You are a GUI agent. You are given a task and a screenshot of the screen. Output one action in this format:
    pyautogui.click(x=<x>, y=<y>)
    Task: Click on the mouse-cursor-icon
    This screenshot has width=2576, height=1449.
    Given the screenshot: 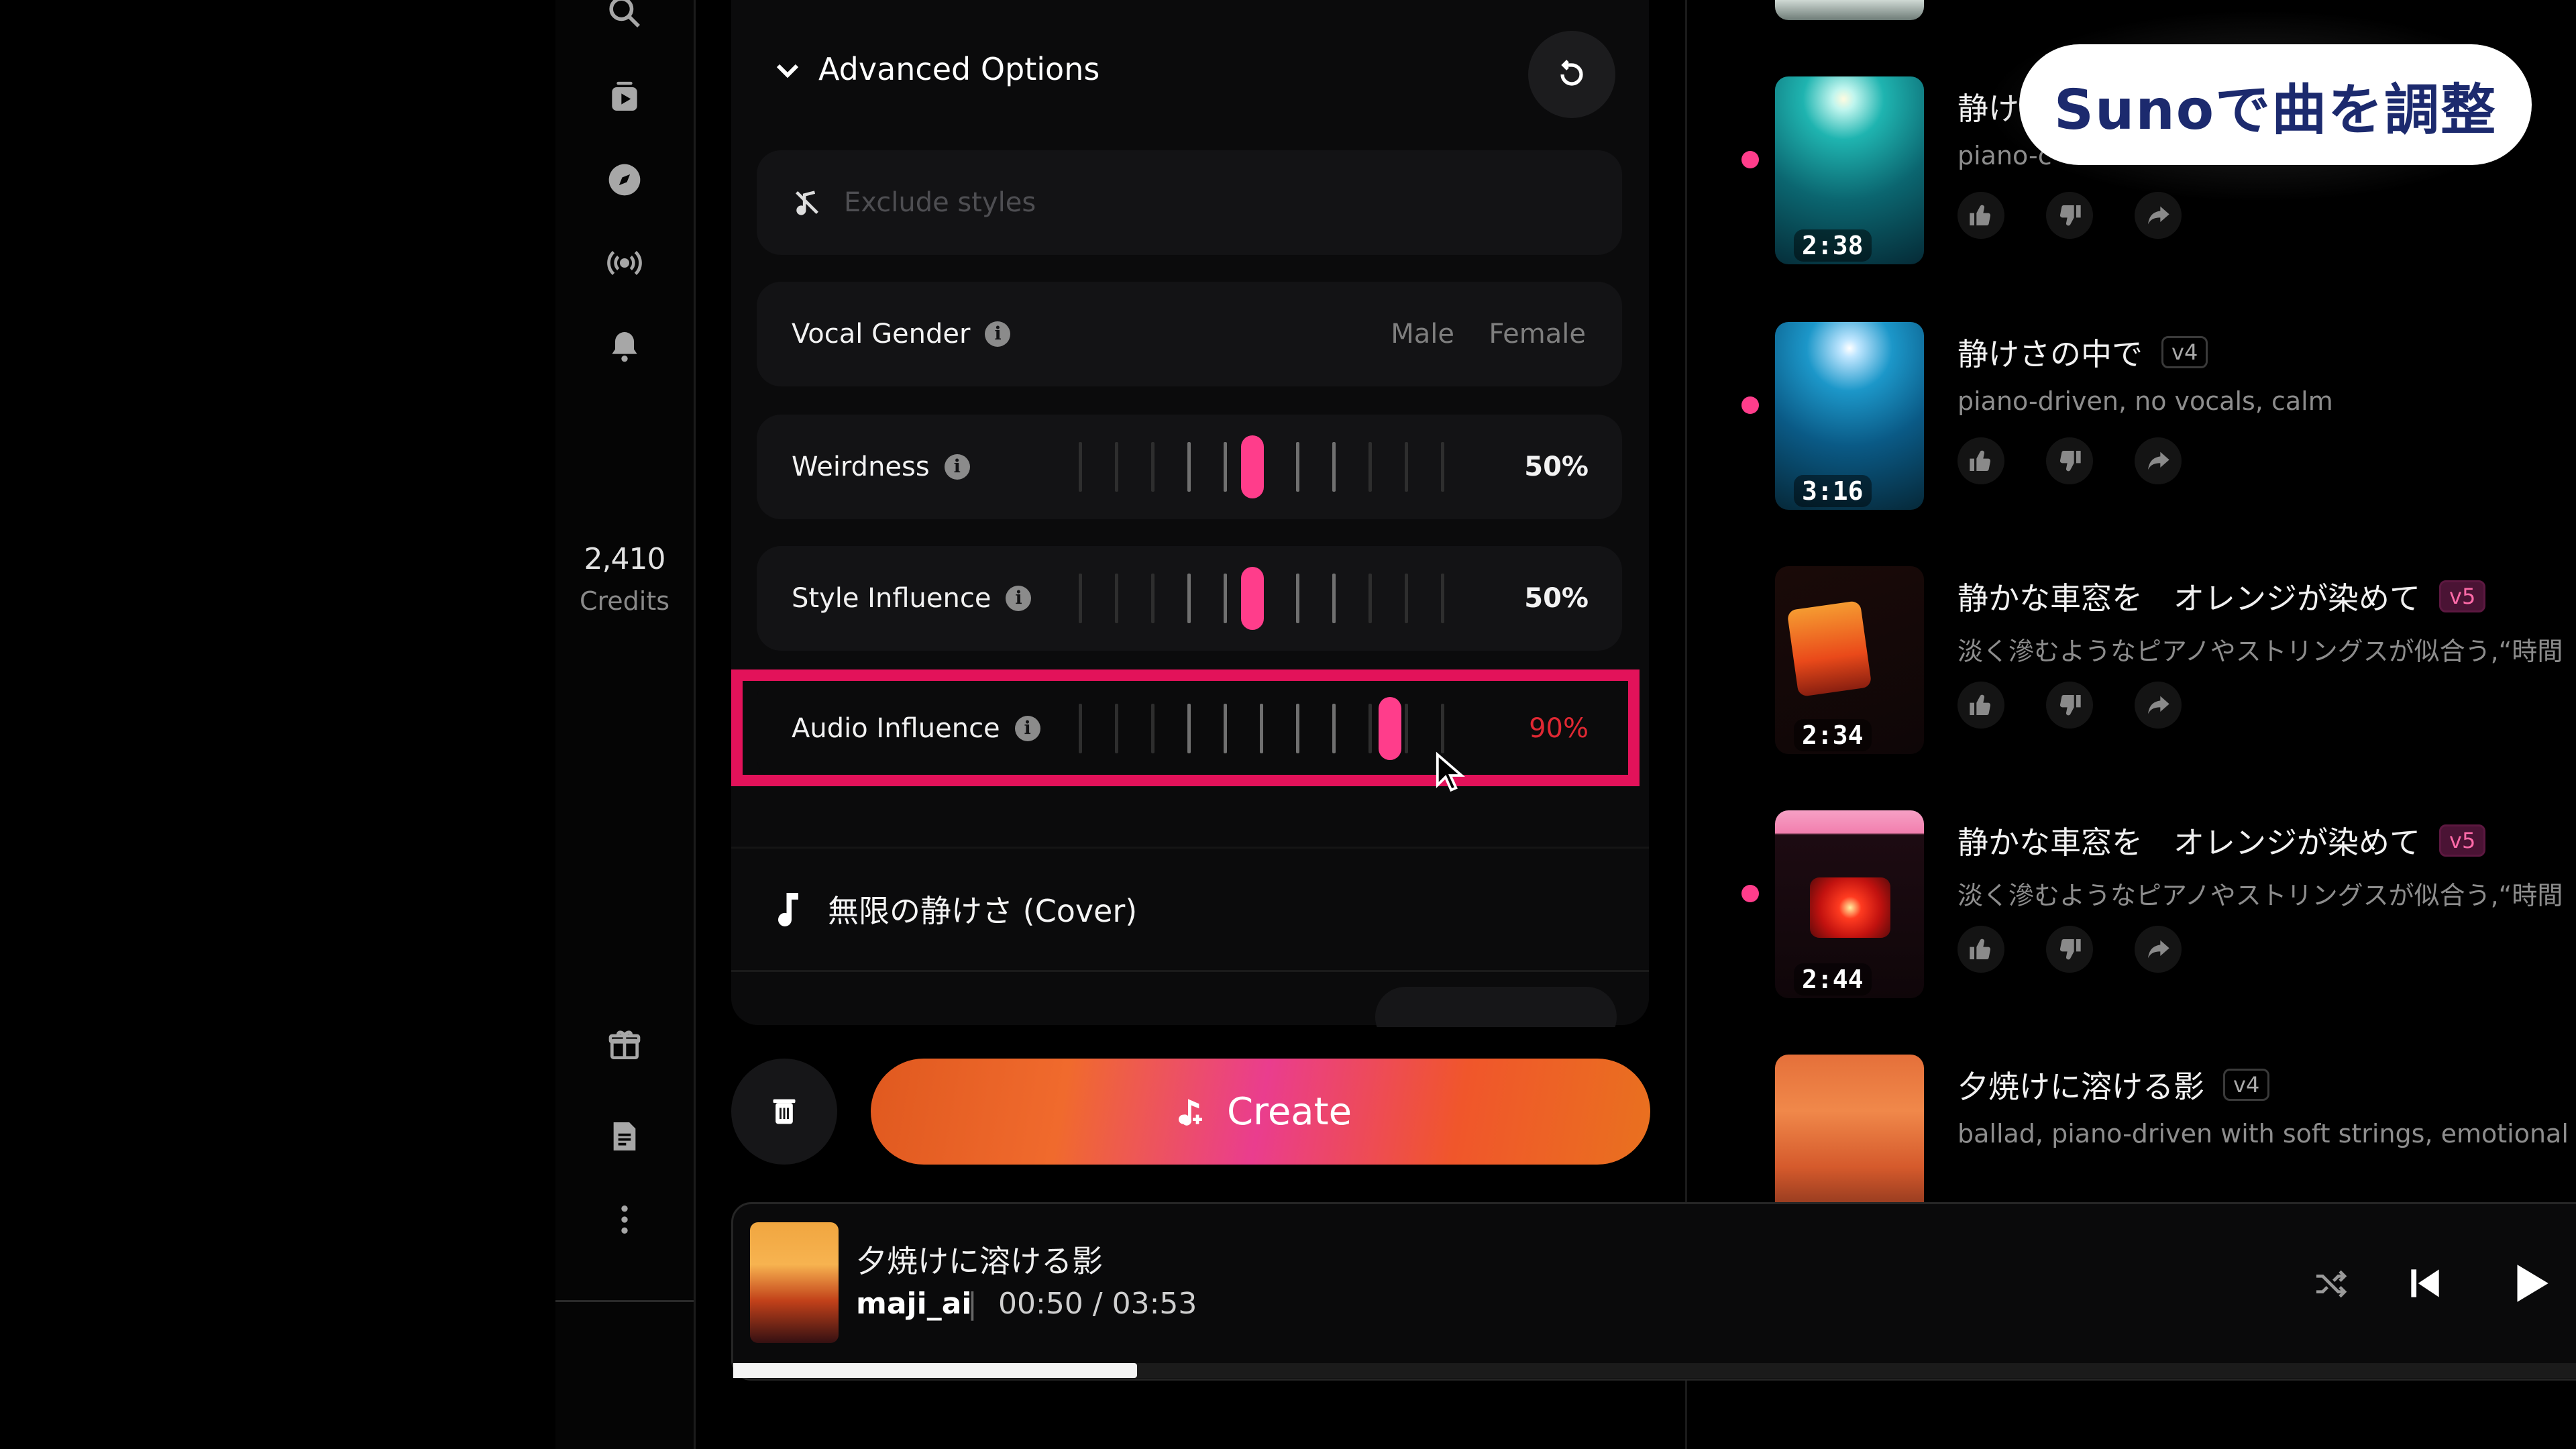 What is the action you would take?
    pyautogui.click(x=1450, y=771)
    